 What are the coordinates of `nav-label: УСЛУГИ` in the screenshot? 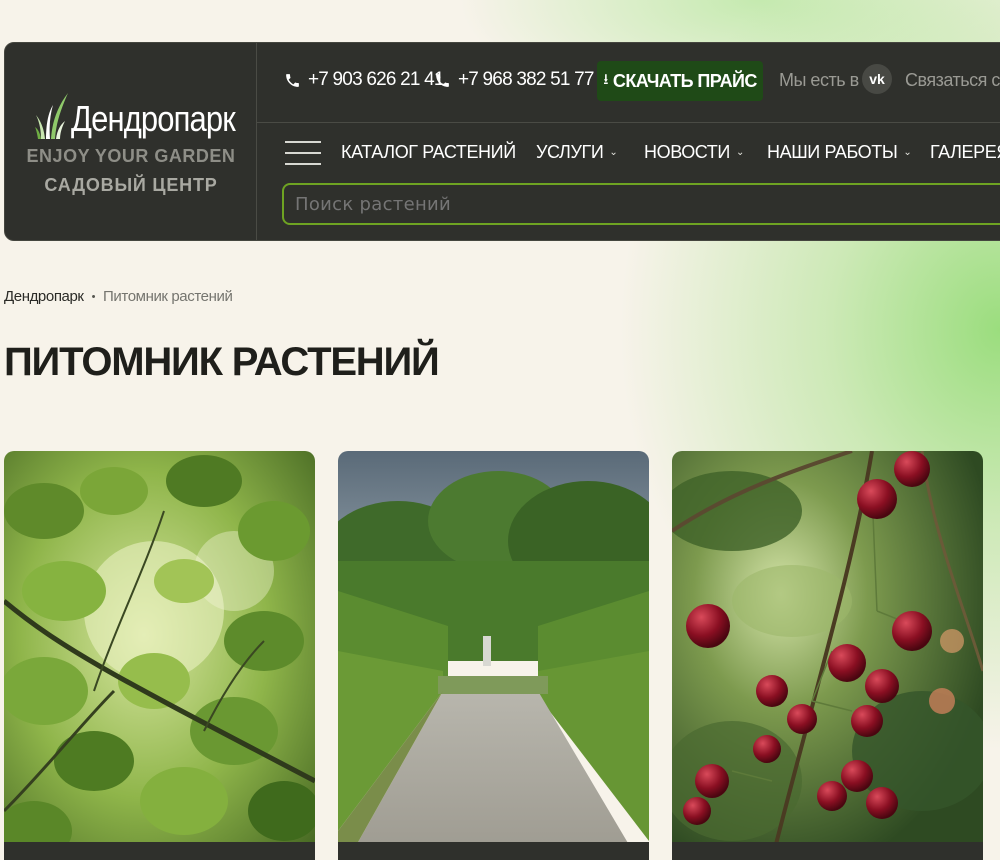 It's located at (570, 152).